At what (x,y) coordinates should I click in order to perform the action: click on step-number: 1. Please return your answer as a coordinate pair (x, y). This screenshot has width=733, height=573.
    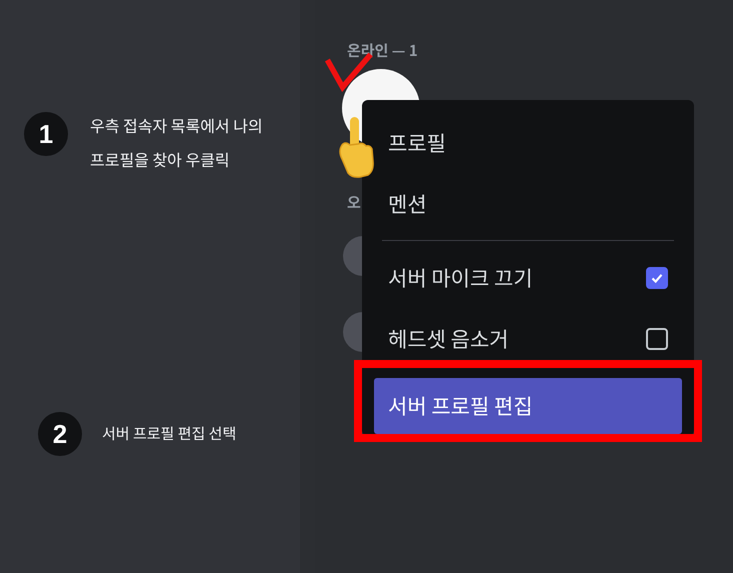
    Looking at the image, I should click on (46, 134).